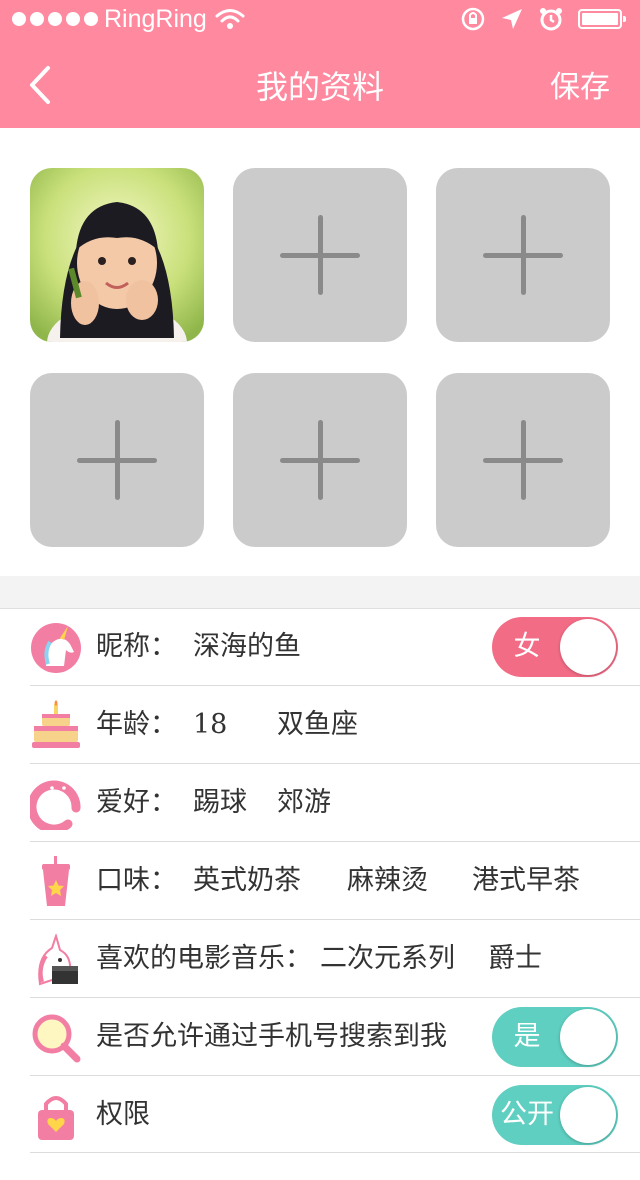 Image resolution: width=640 pixels, height=1180 pixels. I want to click on birthday-cake-icon, so click(56, 724).